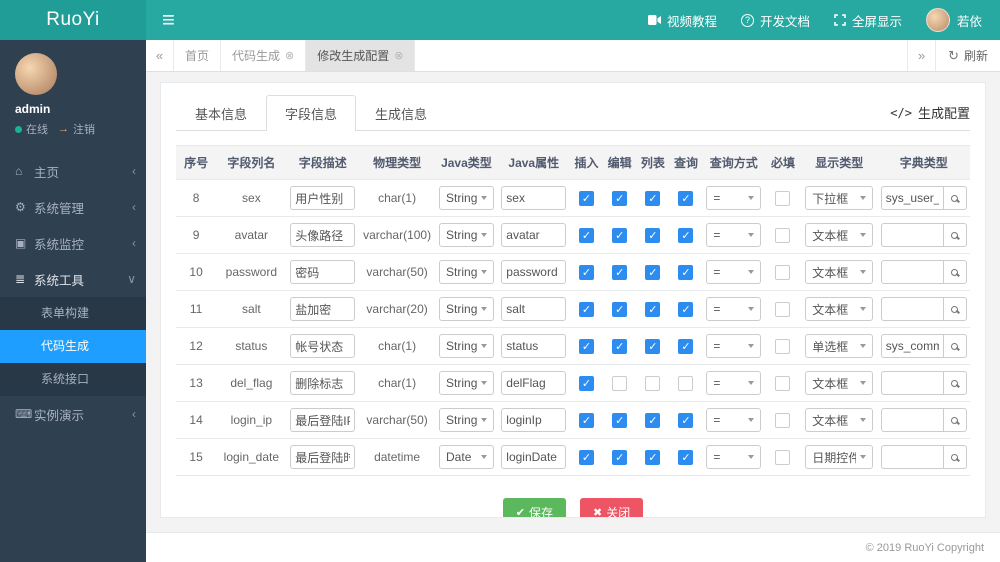 This screenshot has height=562, width=1000. What do you see at coordinates (534, 507) in the screenshot?
I see `save-button: ✔ 保存` at bounding box center [534, 507].